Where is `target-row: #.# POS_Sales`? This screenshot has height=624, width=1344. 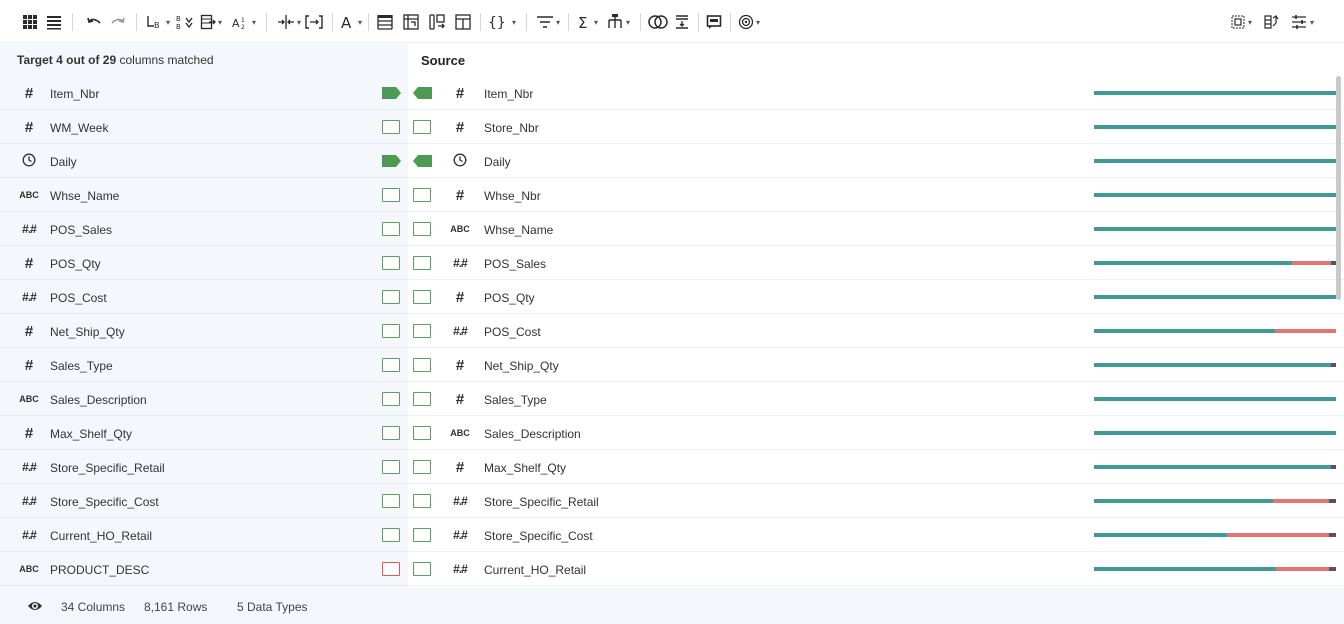 target-row: #.# POS_Sales is located at coordinates (204, 229).